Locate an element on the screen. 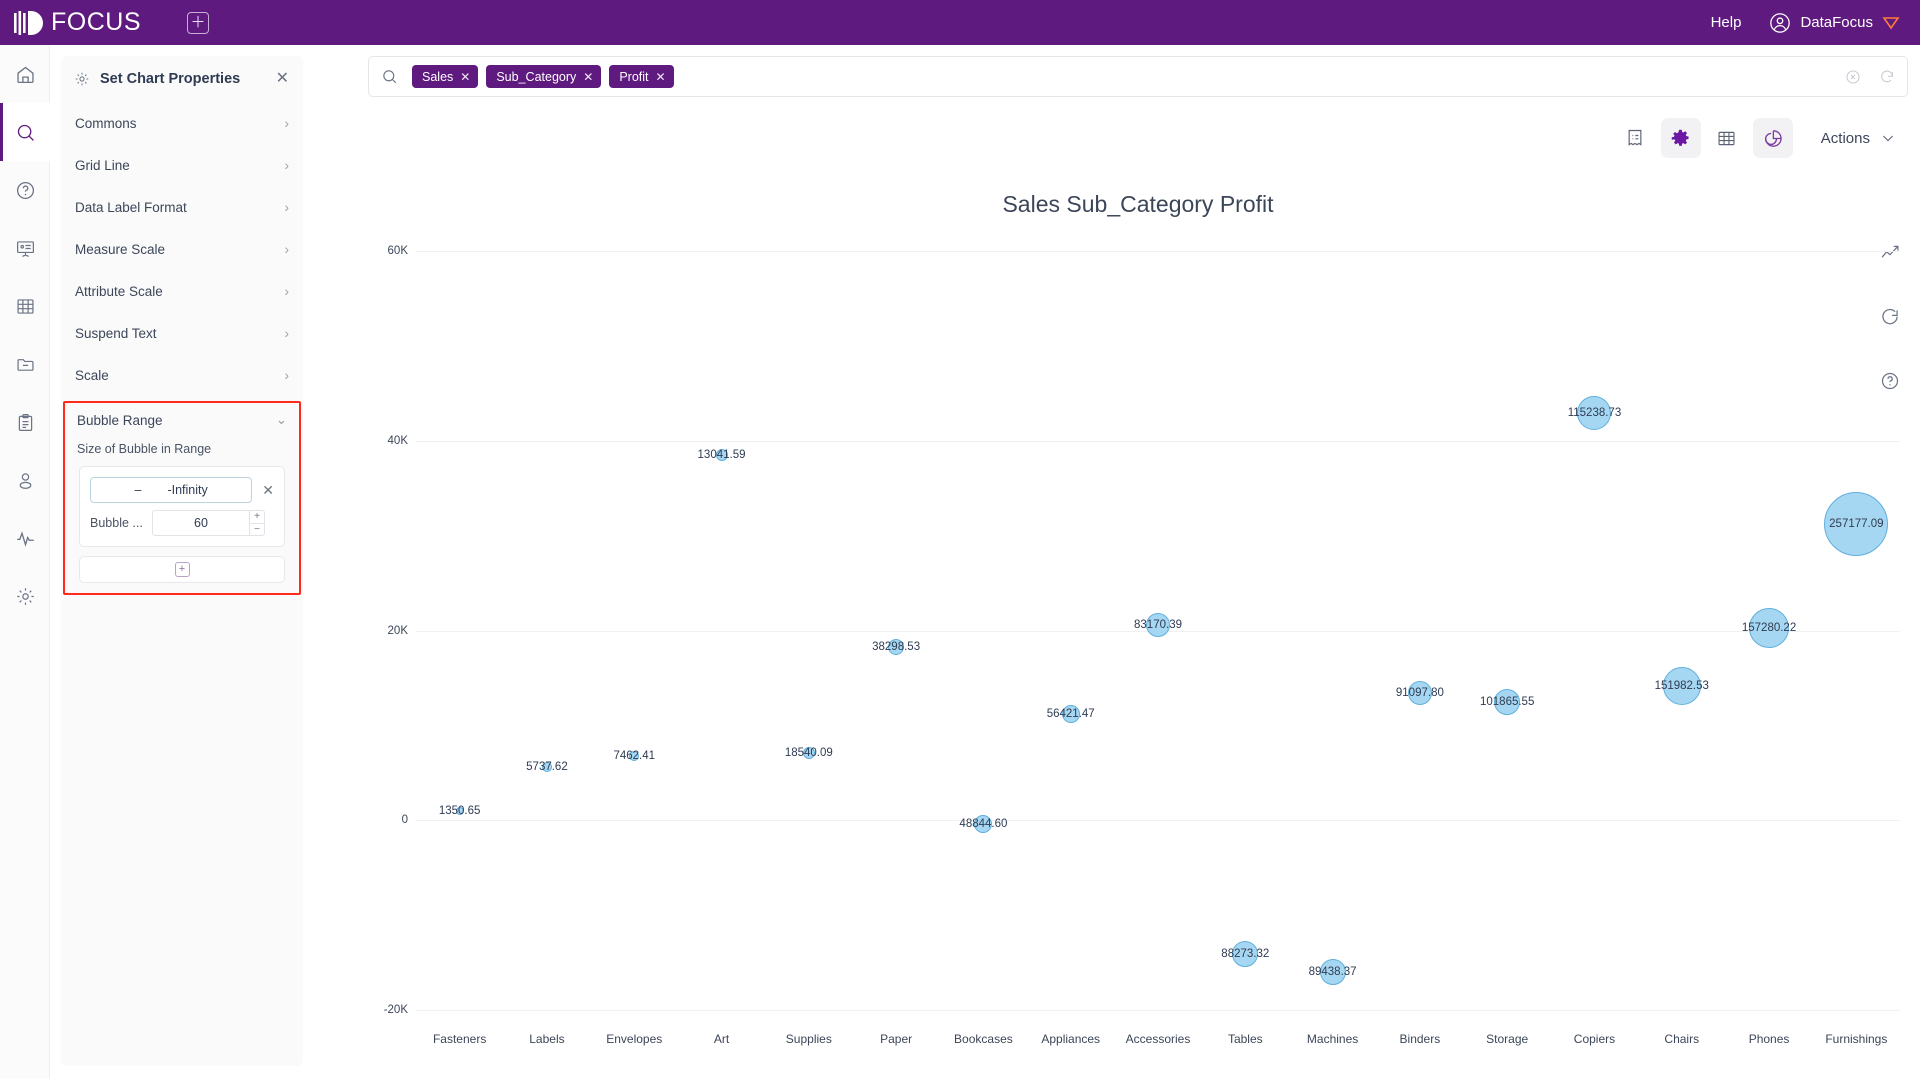 This screenshot has width=1920, height=1079. sidebar-item-folder is located at coordinates (25, 364).